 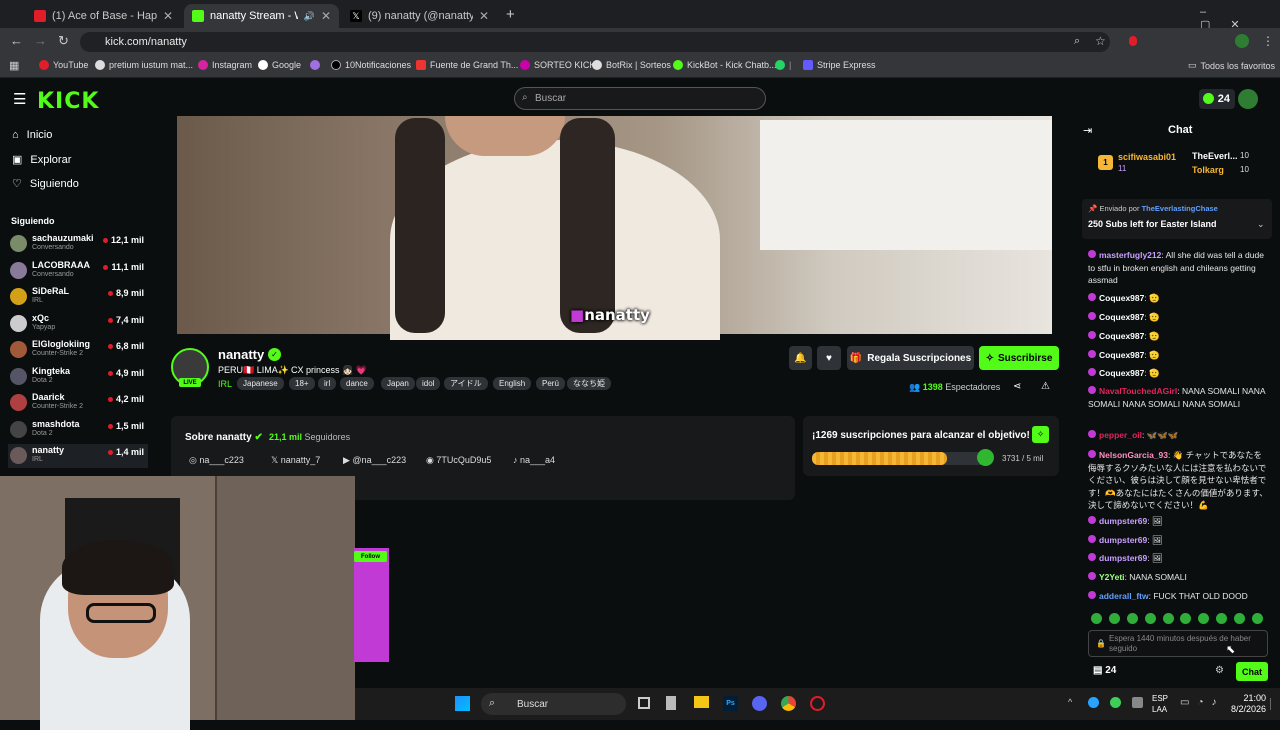 I want to click on bookmark-instagram: Instagram, so click(x=225, y=65).